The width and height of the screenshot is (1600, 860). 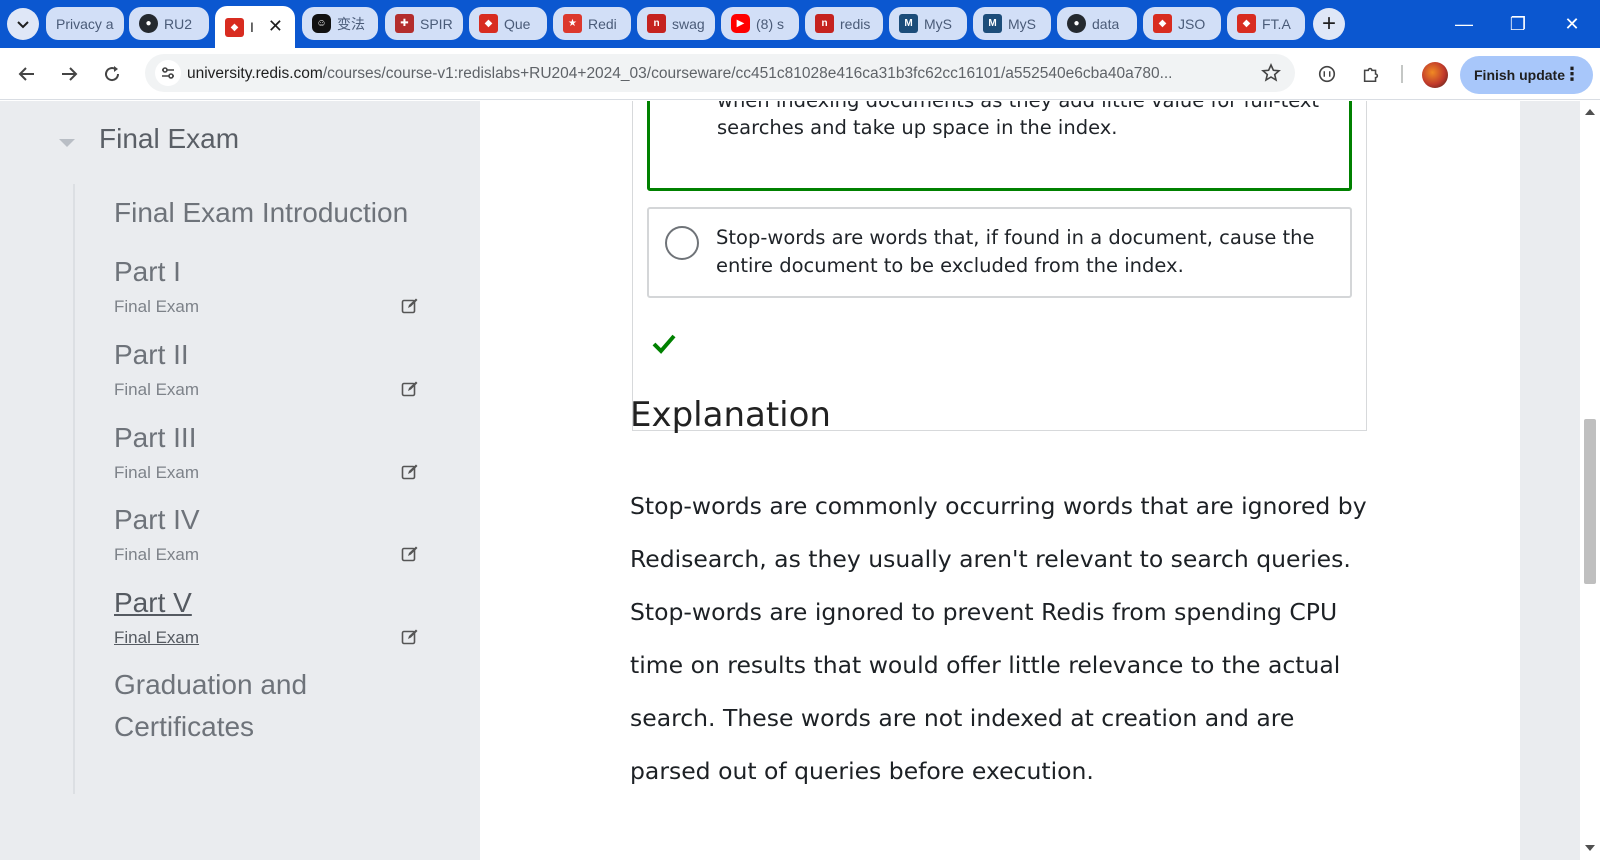 I want to click on close-window-button: ✕, so click(x=1572, y=24).